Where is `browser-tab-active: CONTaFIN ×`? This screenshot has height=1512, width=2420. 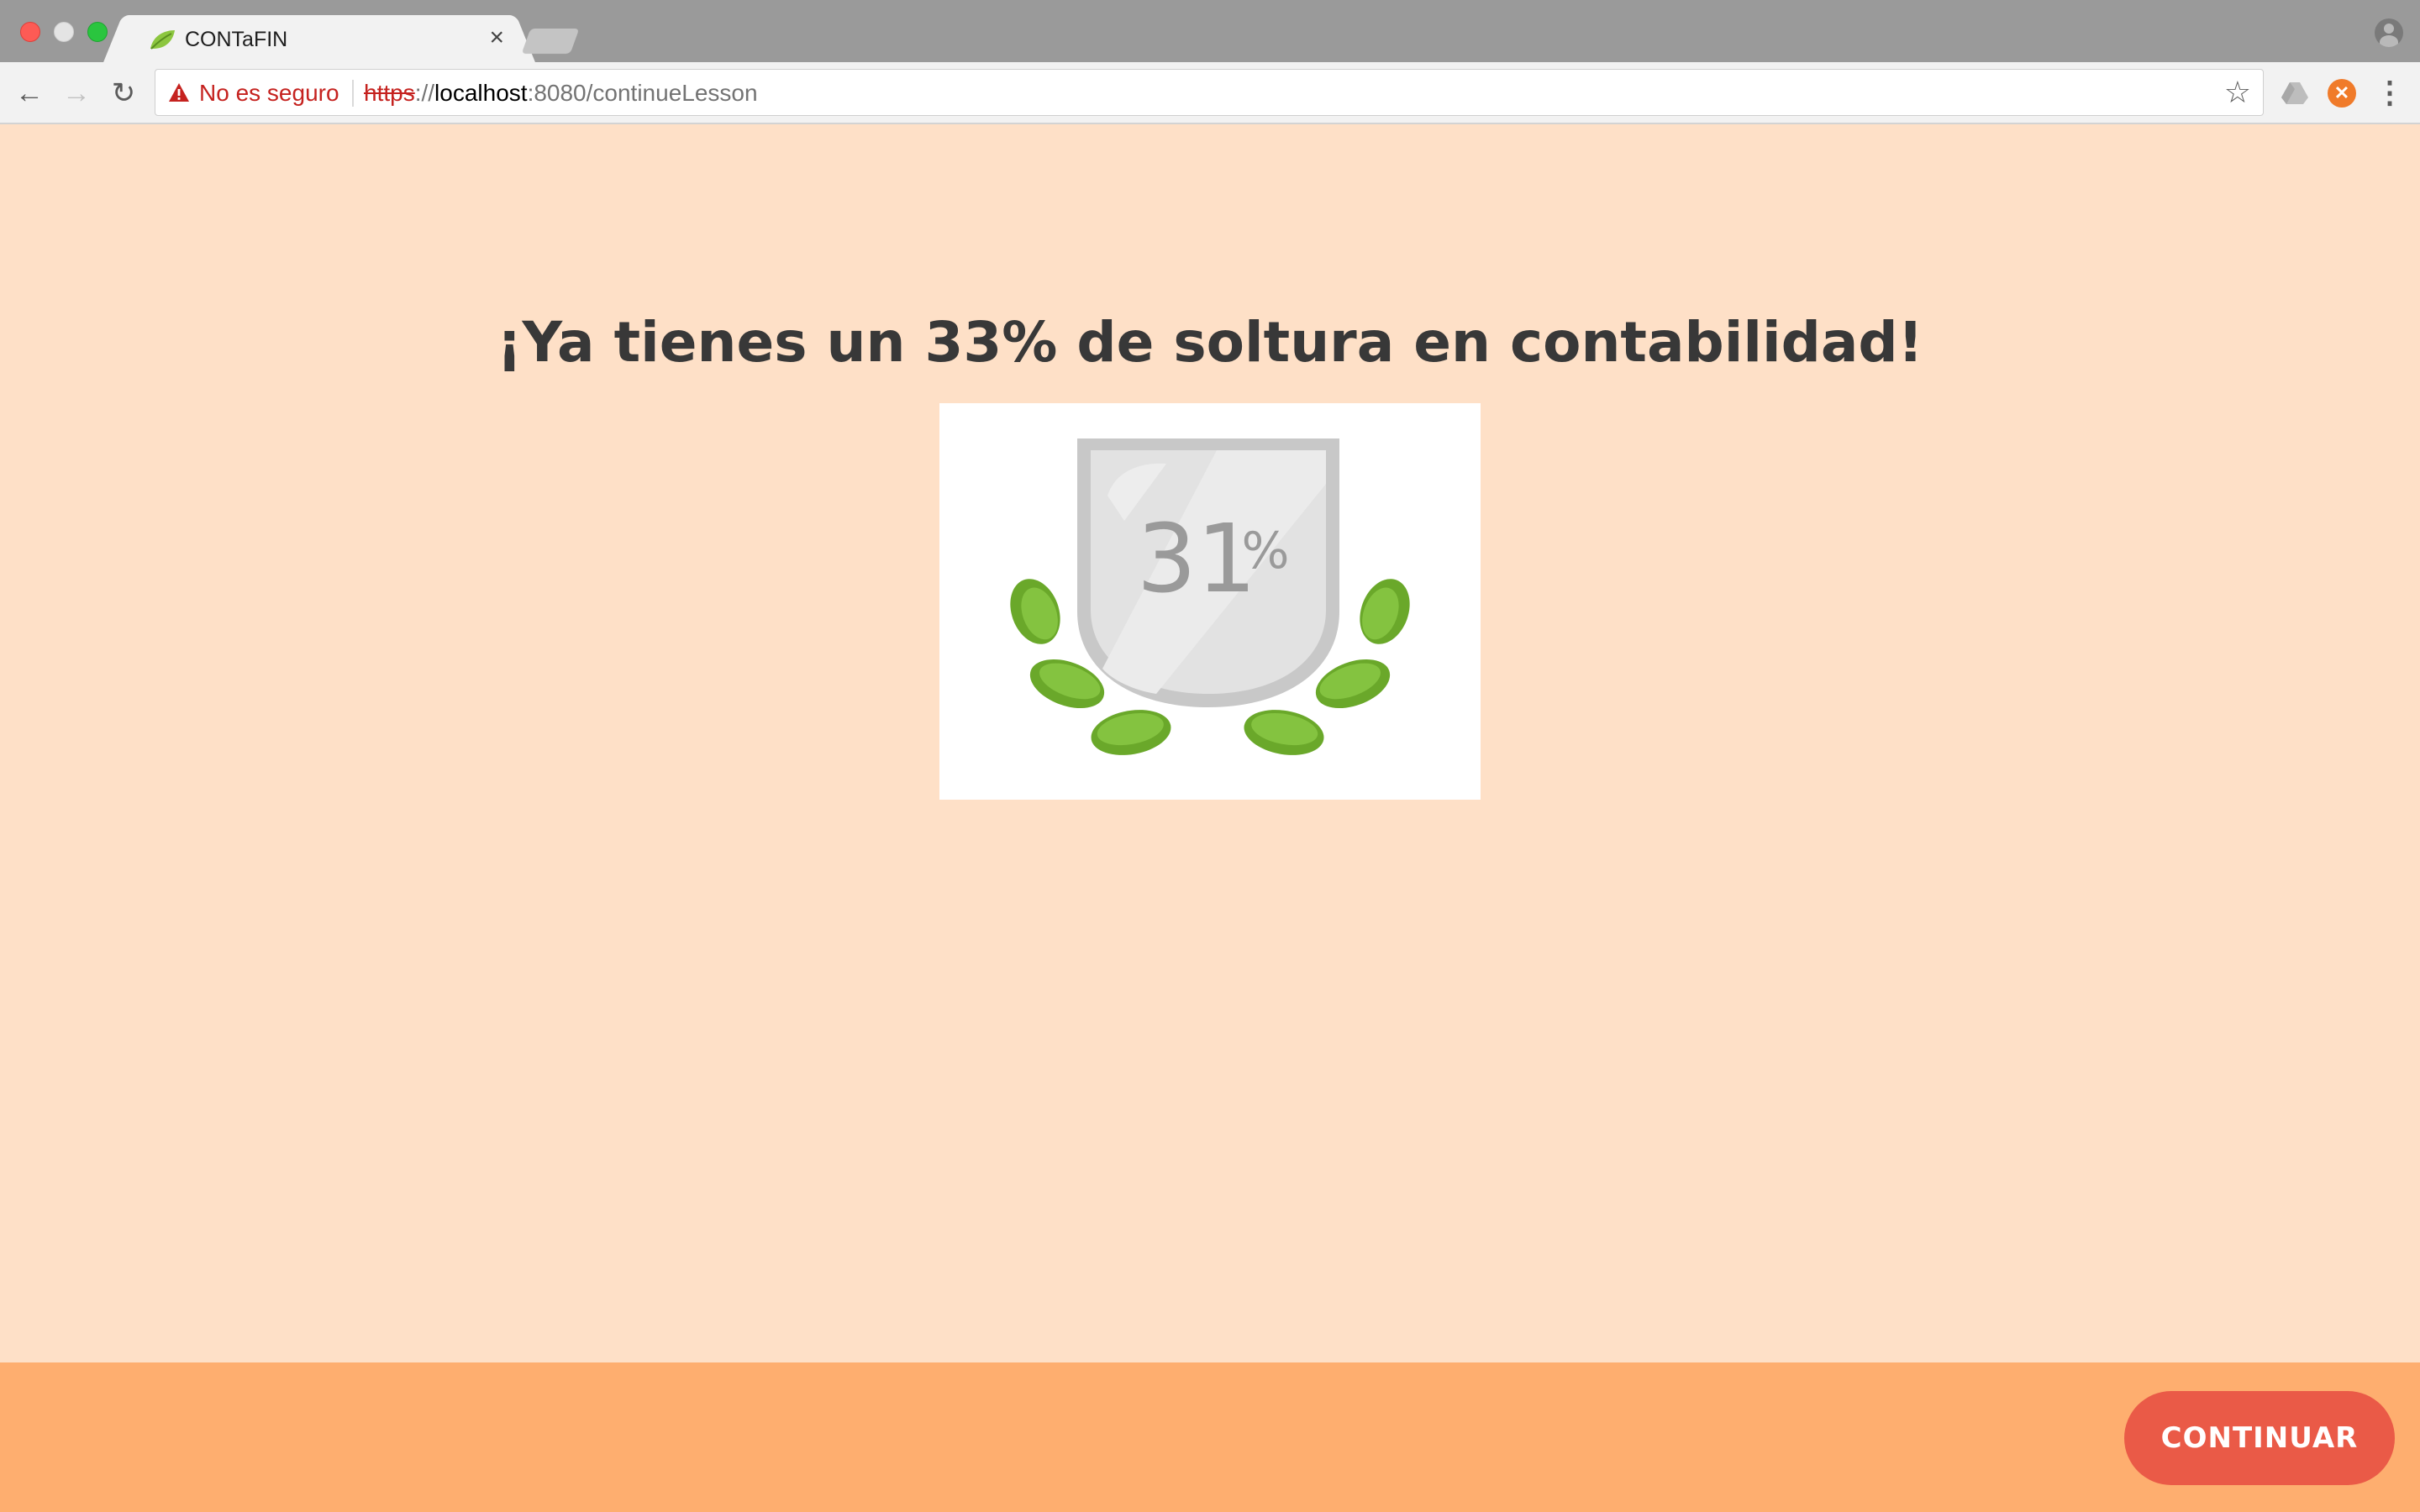
browser-tab-active: CONTaFIN × is located at coordinates (319, 39).